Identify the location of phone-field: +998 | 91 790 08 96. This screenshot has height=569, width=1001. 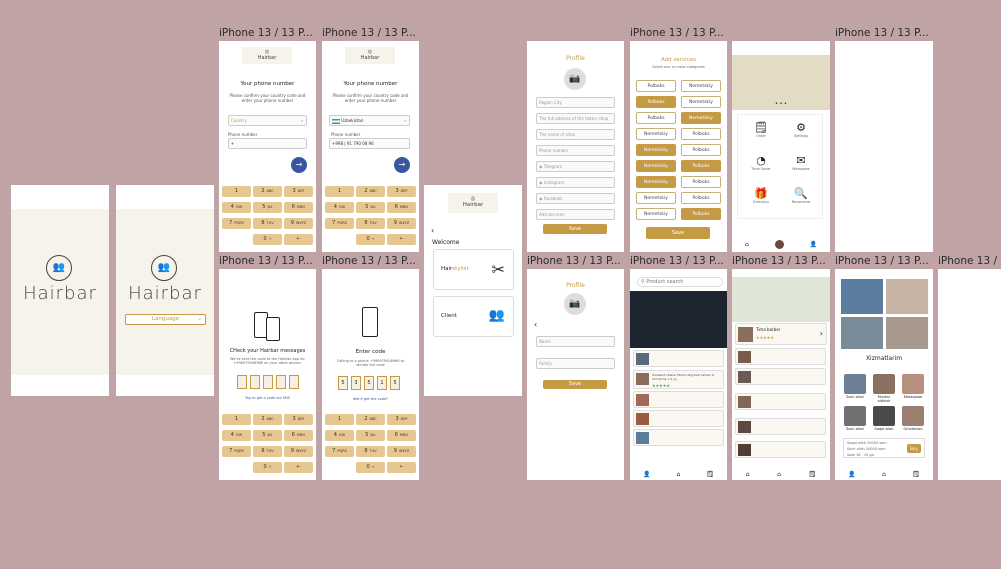
(369, 143).